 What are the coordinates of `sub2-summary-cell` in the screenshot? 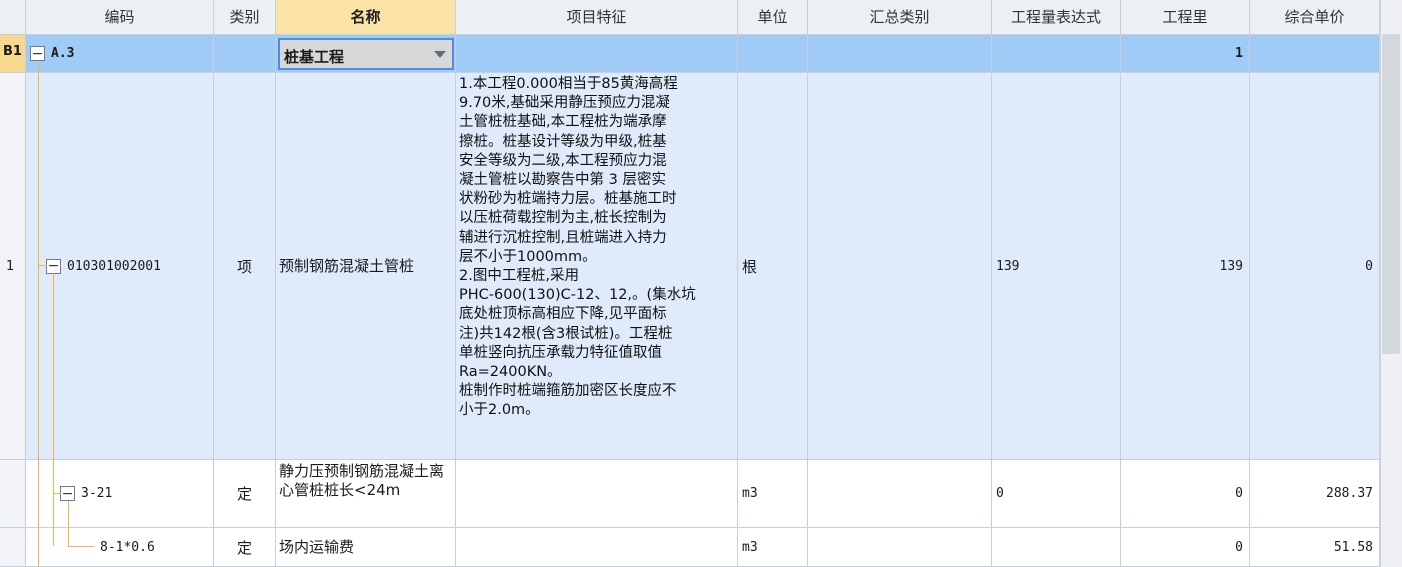 It's located at (900, 547).